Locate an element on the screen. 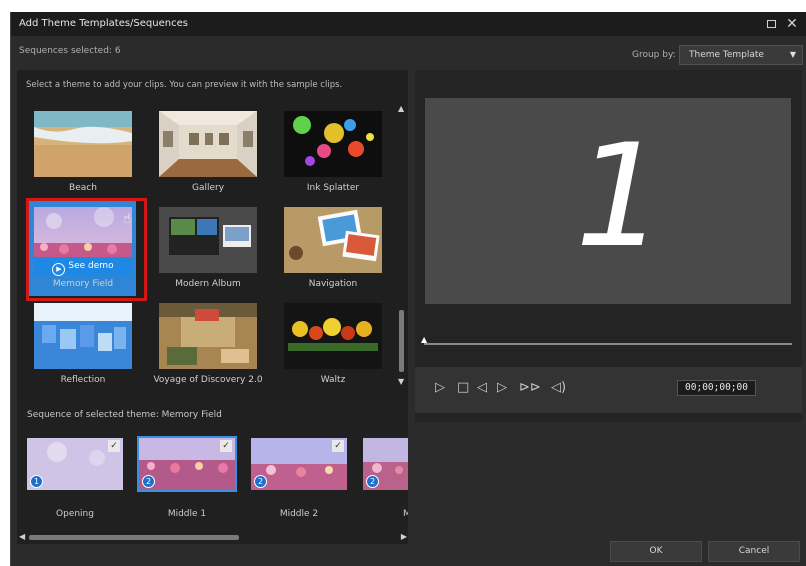 This screenshot has width=806, height=566. next-frame-icon: ▷ is located at coordinates (502, 387).